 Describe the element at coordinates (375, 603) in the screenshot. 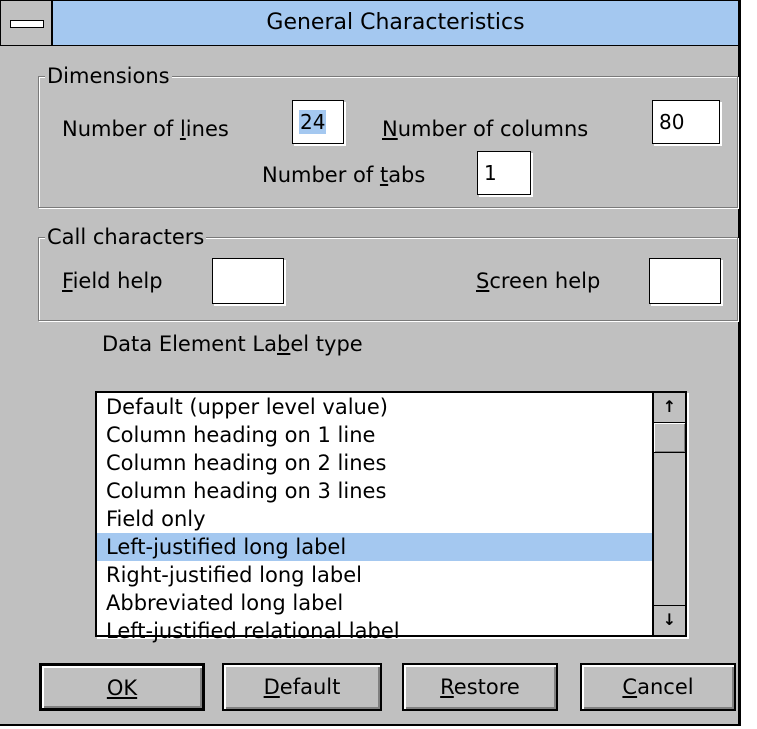

I see `list-item: Abbreviated long label` at that location.